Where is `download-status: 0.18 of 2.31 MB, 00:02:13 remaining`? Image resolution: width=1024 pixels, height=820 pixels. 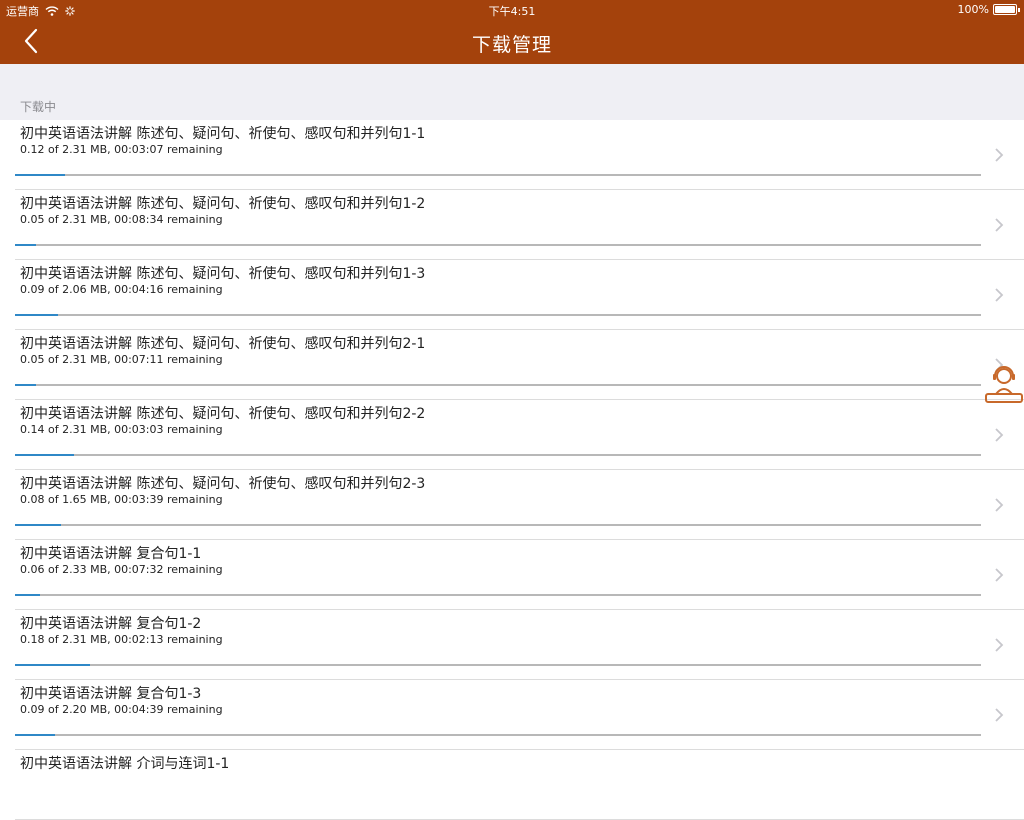 download-status: 0.18 of 2.31 MB, 00:02:13 remaining is located at coordinates (121, 639).